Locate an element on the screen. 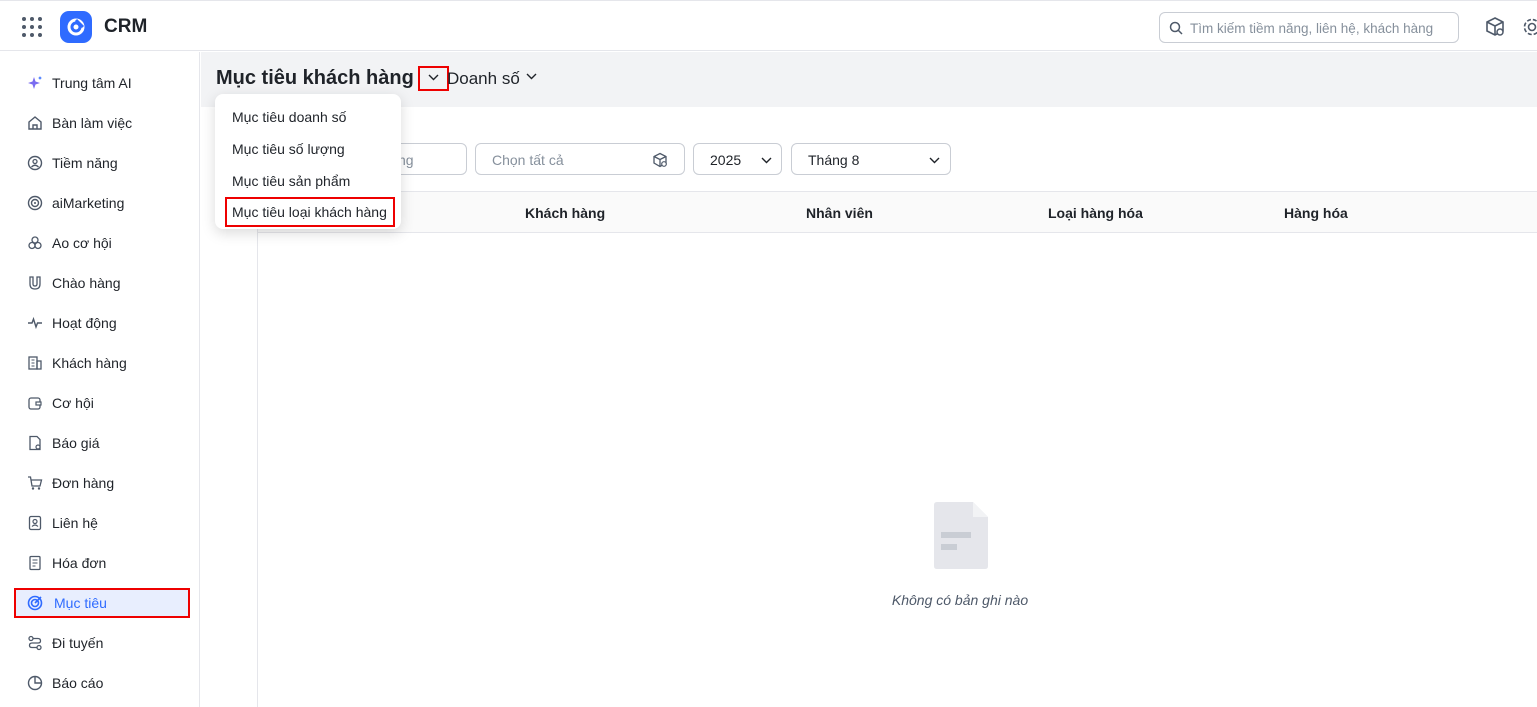 The width and height of the screenshot is (1537, 707). page-title: Mục tiêu khách hàng is located at coordinates (315, 78).